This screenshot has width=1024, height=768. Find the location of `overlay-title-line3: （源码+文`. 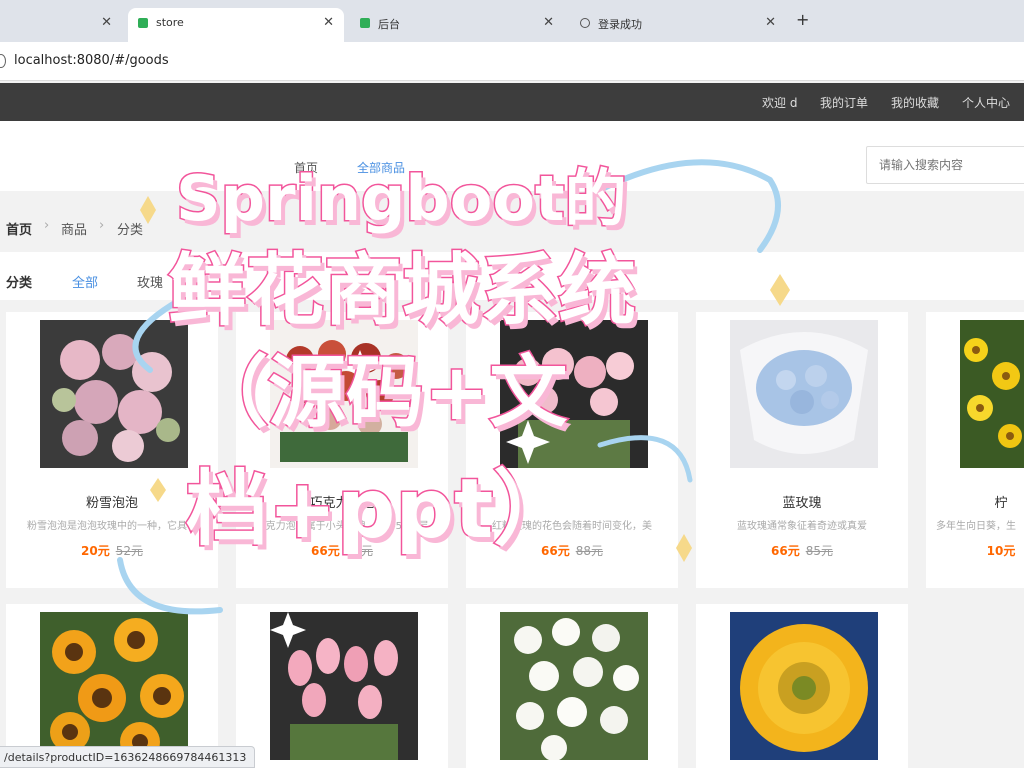

overlay-title-line3: （源码+文 is located at coordinates (378, 393).